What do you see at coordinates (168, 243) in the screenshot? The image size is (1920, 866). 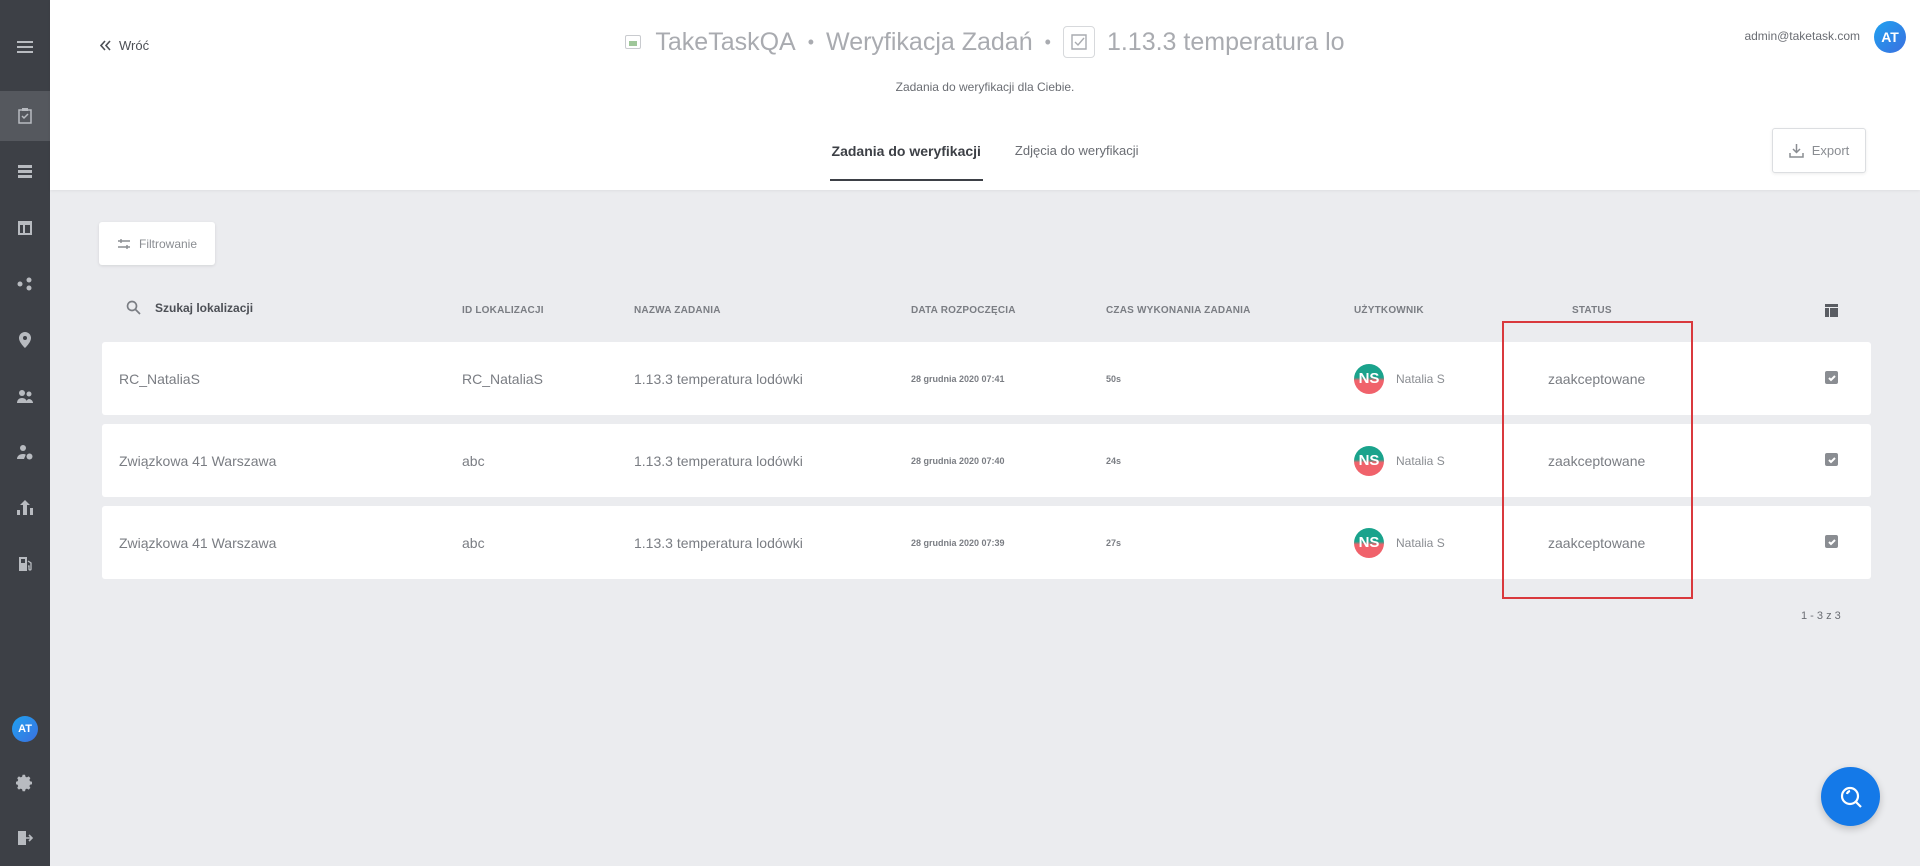 I see `filter-label: Filtrowanie` at bounding box center [168, 243].